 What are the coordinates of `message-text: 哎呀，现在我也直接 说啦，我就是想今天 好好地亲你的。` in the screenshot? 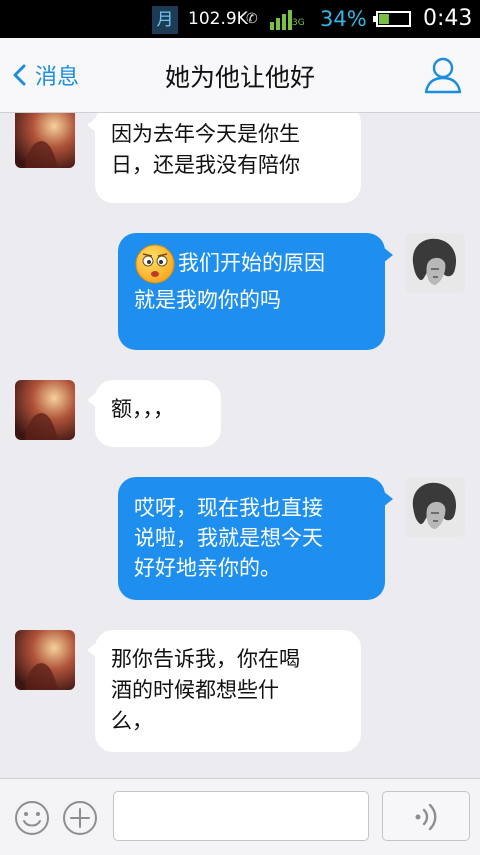 It's located at (228, 538).